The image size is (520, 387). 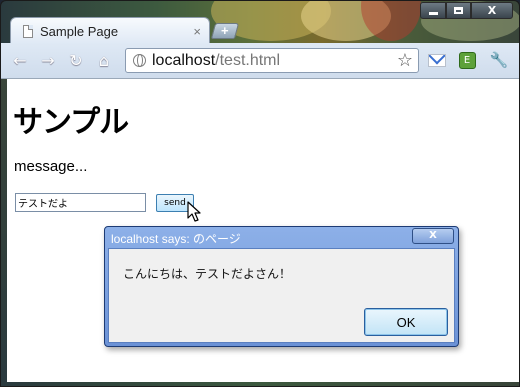 I want to click on address-bar: localhost/test.html ☆, so click(x=272, y=60).